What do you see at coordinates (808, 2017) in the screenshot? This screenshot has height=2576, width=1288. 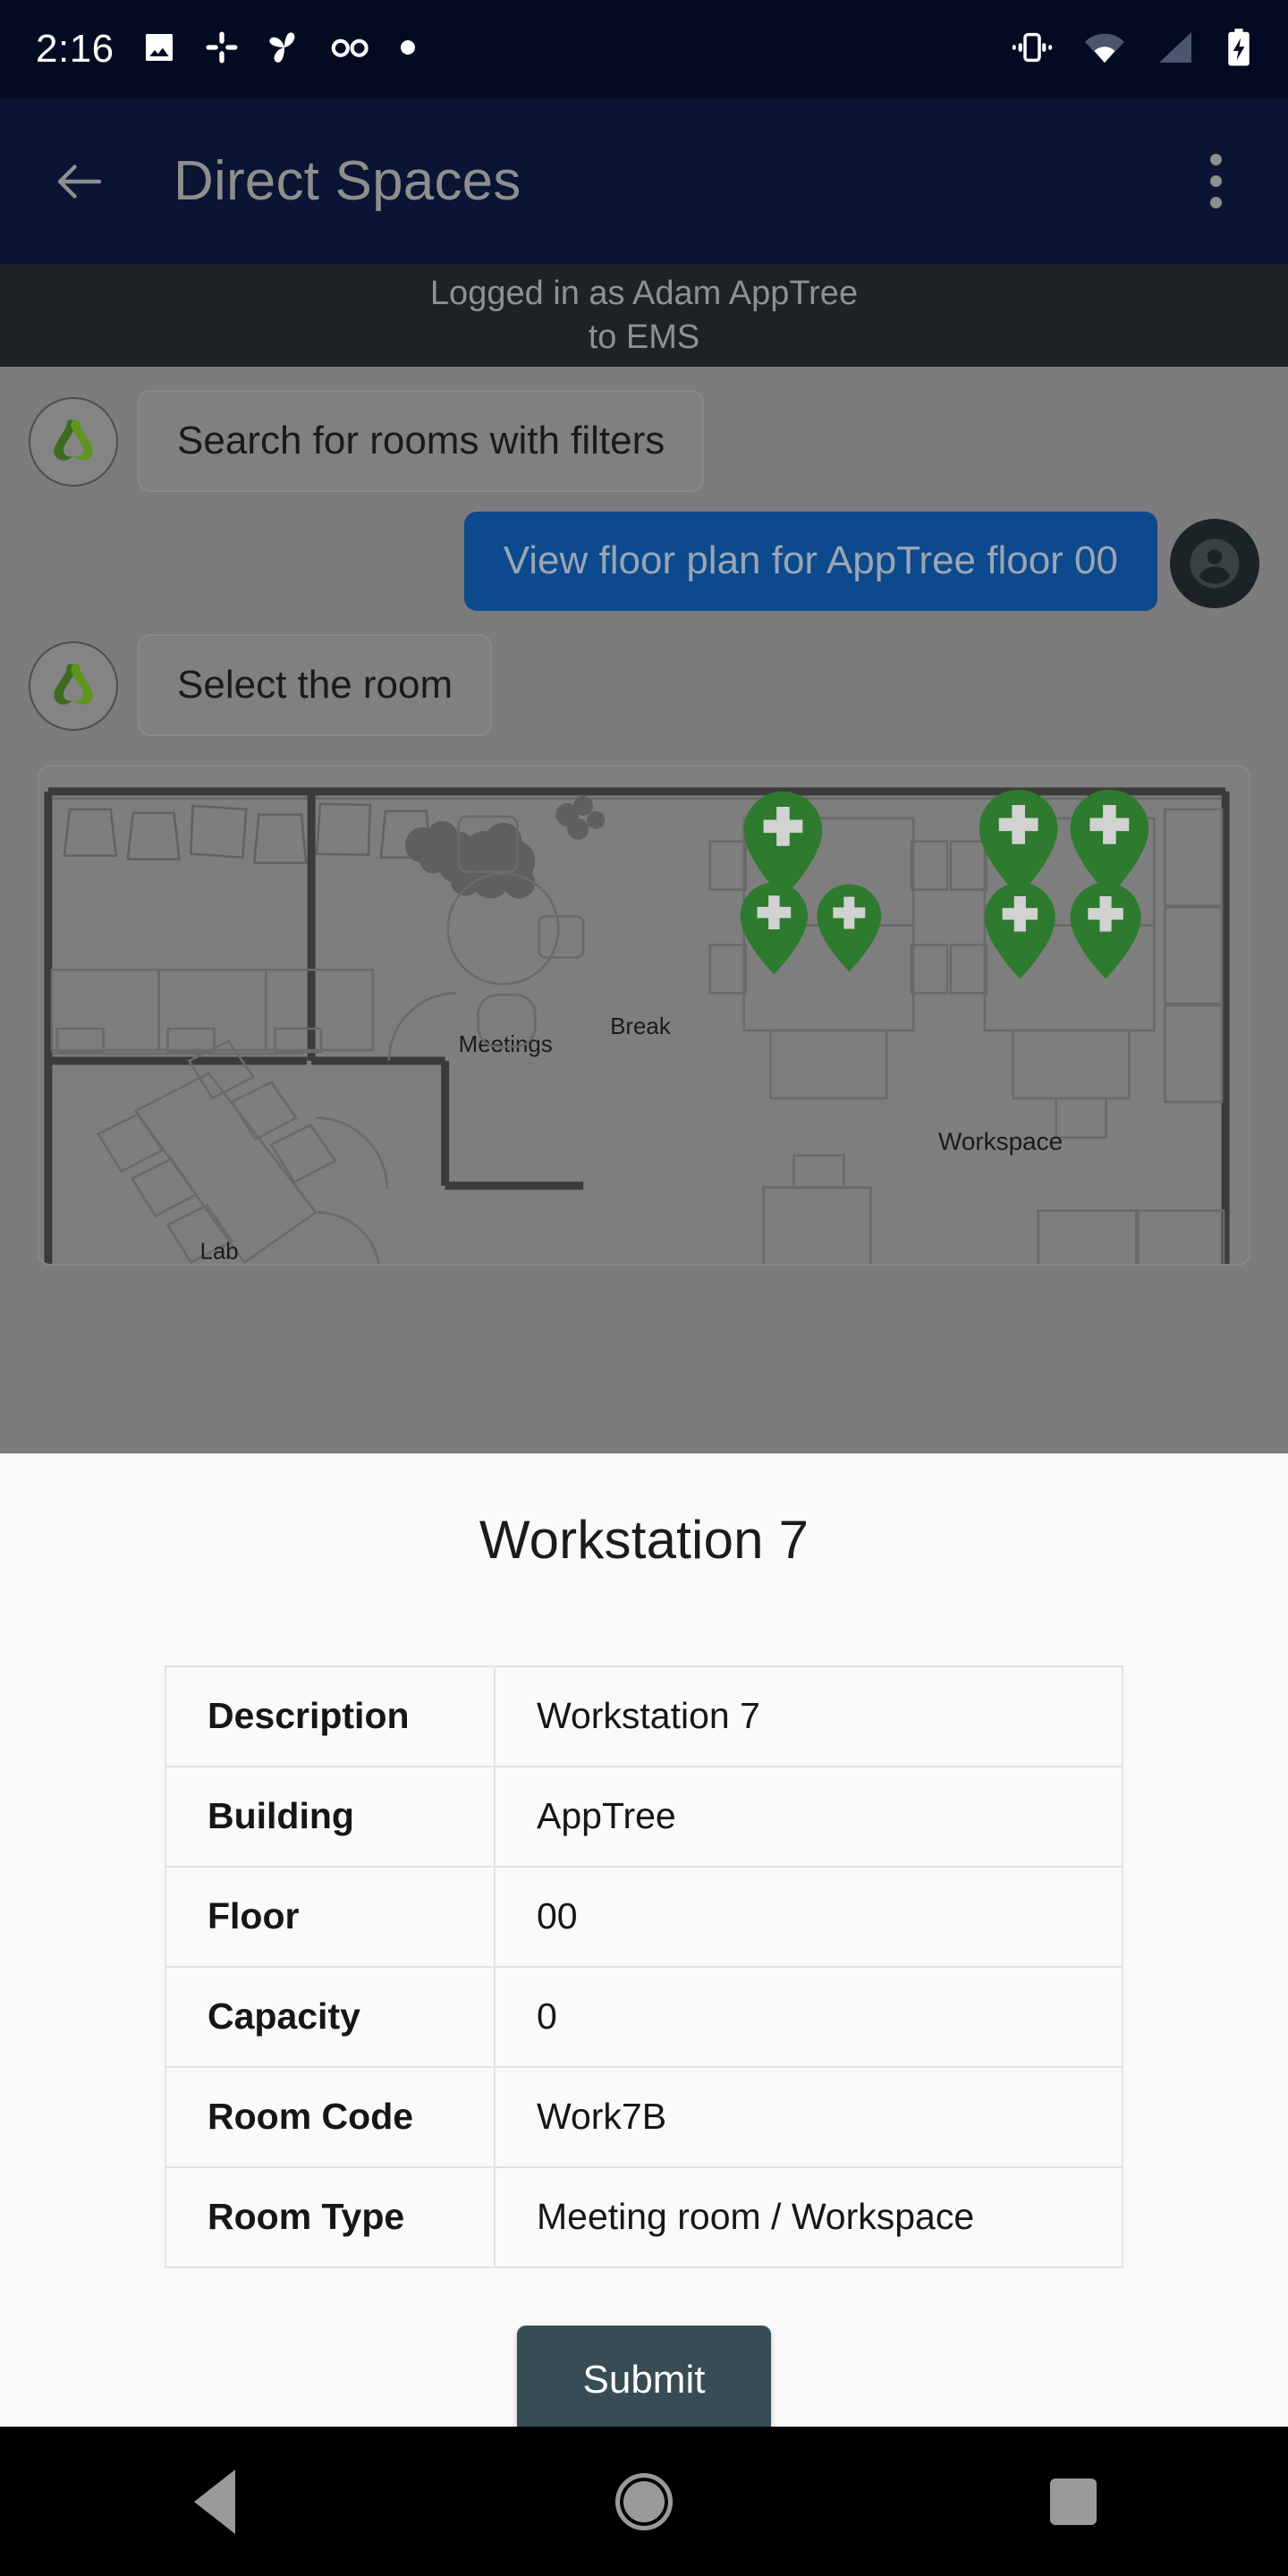 I see `detail-value: 0` at bounding box center [808, 2017].